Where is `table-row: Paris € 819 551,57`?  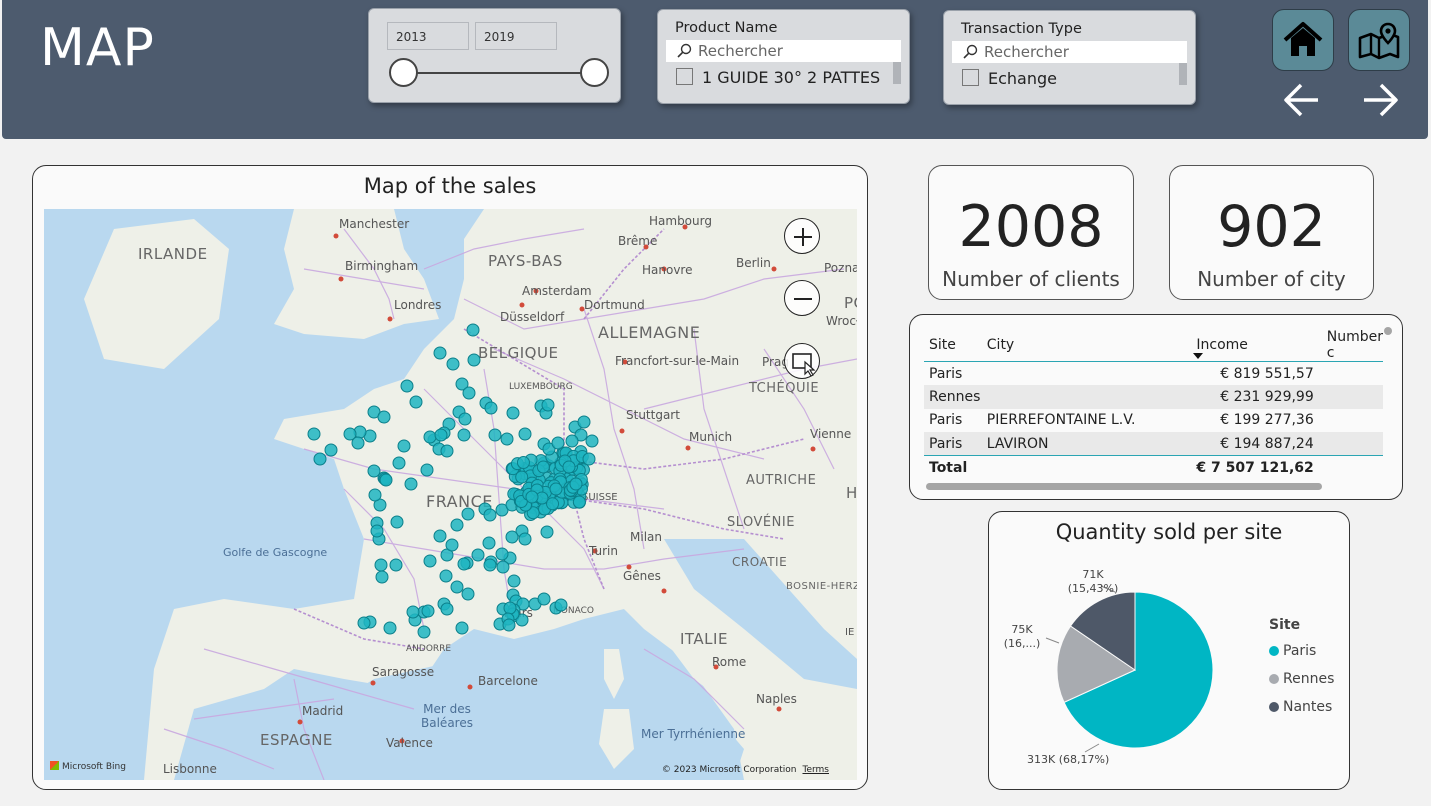
table-row: Paris € 819 551,57 is located at coordinates (1153, 374).